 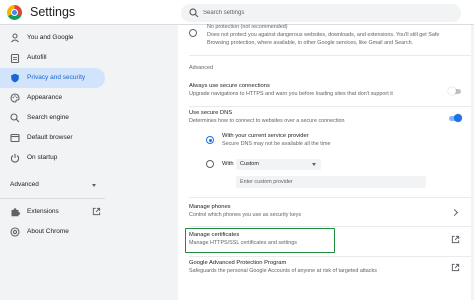 I want to click on shield-icon, so click(x=15, y=78).